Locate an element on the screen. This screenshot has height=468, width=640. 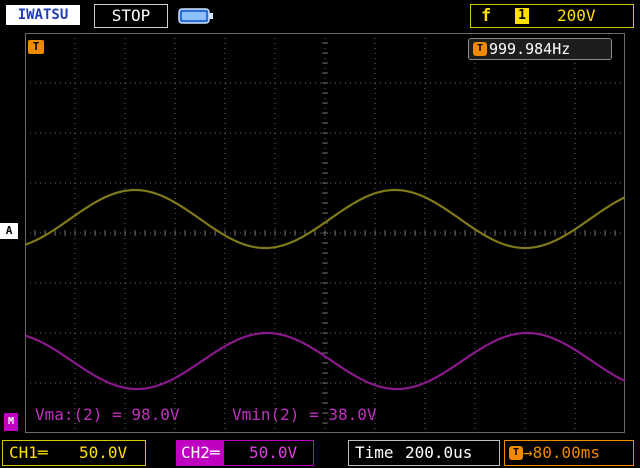
trigger-level: 200V is located at coordinates (576, 15).